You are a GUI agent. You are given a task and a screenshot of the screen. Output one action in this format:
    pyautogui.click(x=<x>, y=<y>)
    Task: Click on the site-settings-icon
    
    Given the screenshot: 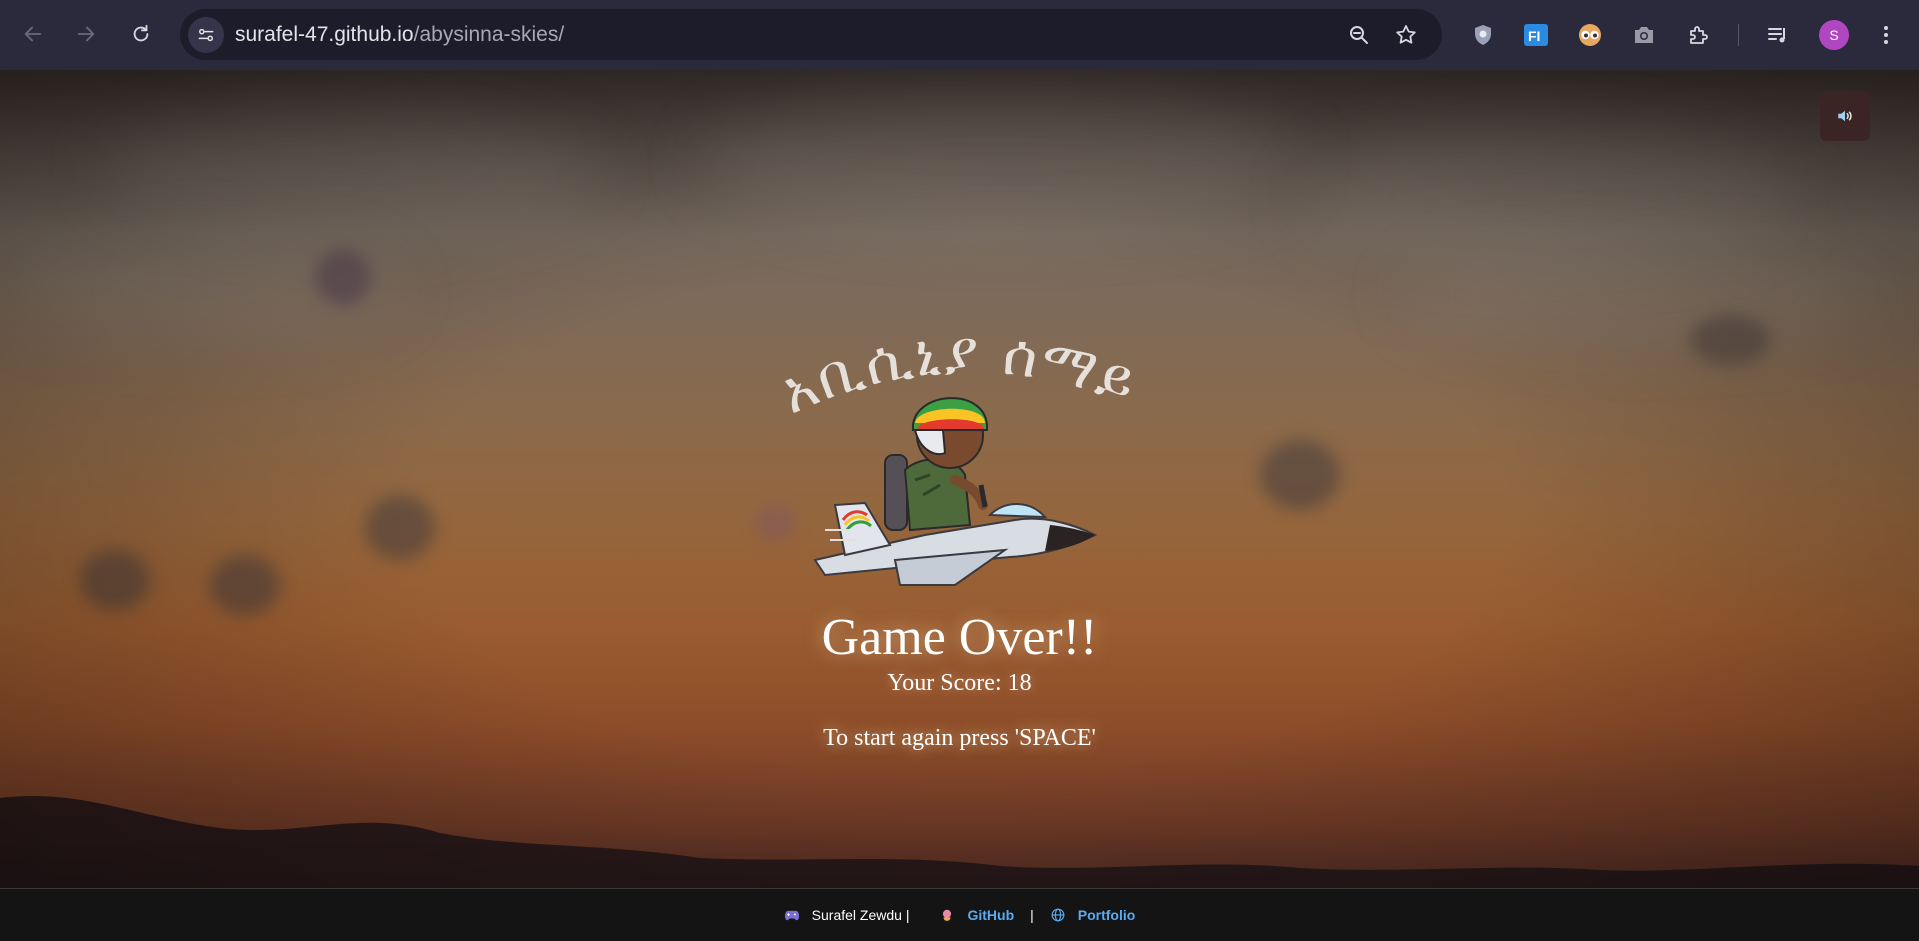 What is the action you would take?
    pyautogui.click(x=206, y=35)
    